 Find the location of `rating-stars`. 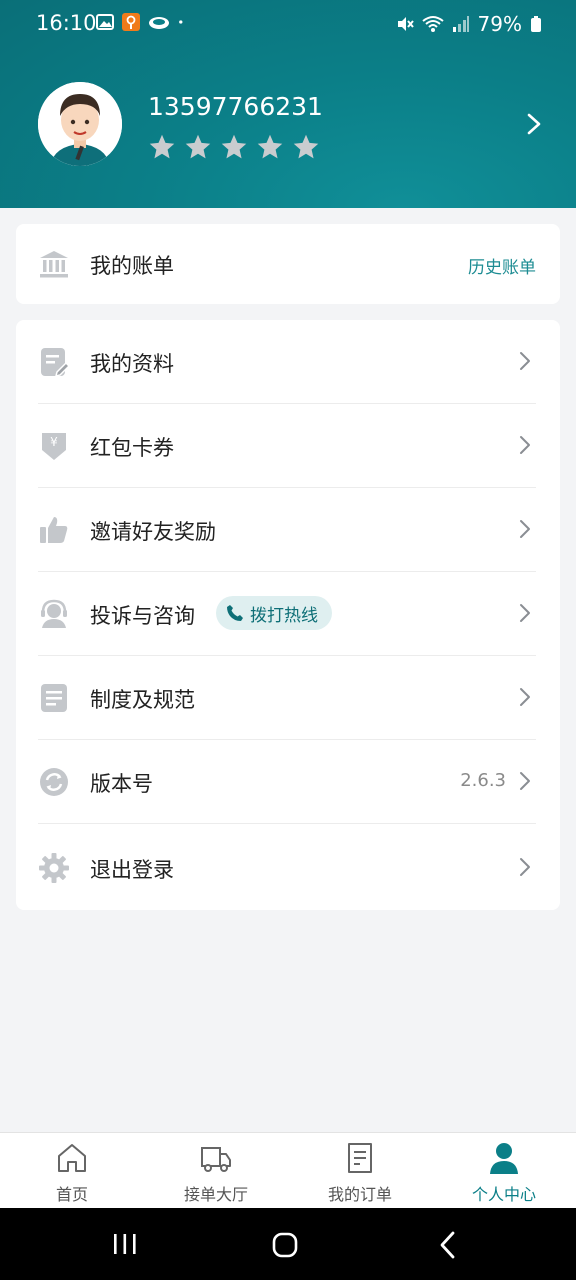

rating-stars is located at coordinates (234, 147).